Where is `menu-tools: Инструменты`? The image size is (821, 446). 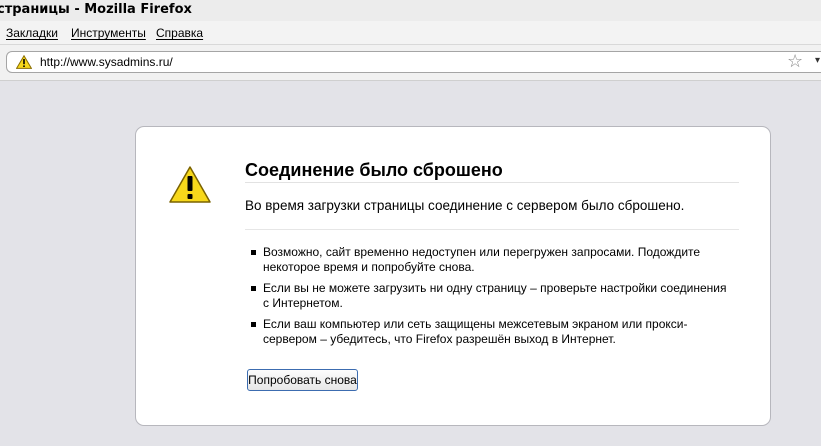
menu-tools: Инструменты is located at coordinates (108, 33).